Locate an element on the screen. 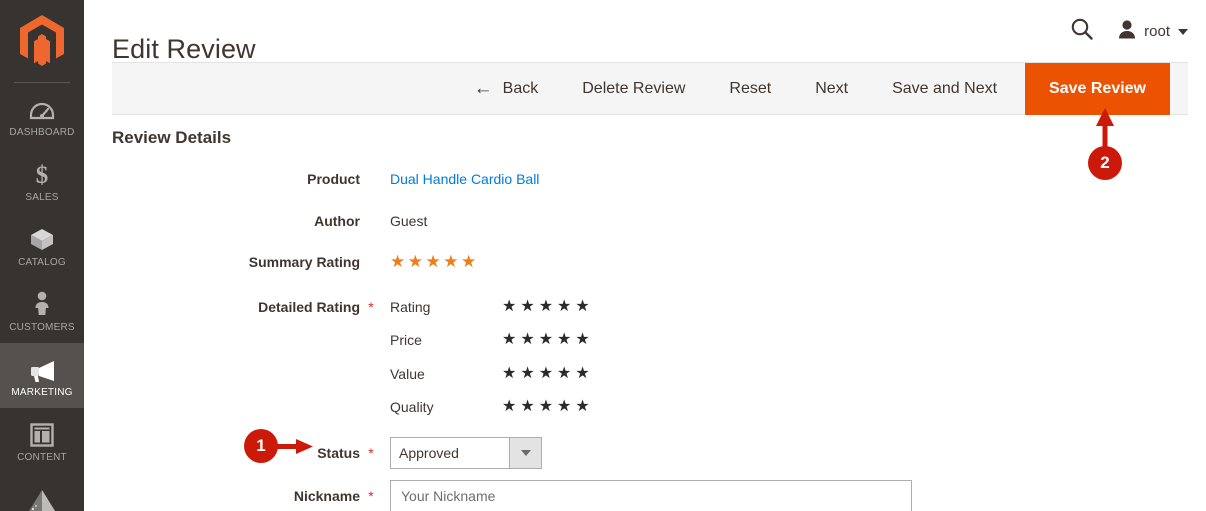 The image size is (1206, 511). box-icon is located at coordinates (42, 239).